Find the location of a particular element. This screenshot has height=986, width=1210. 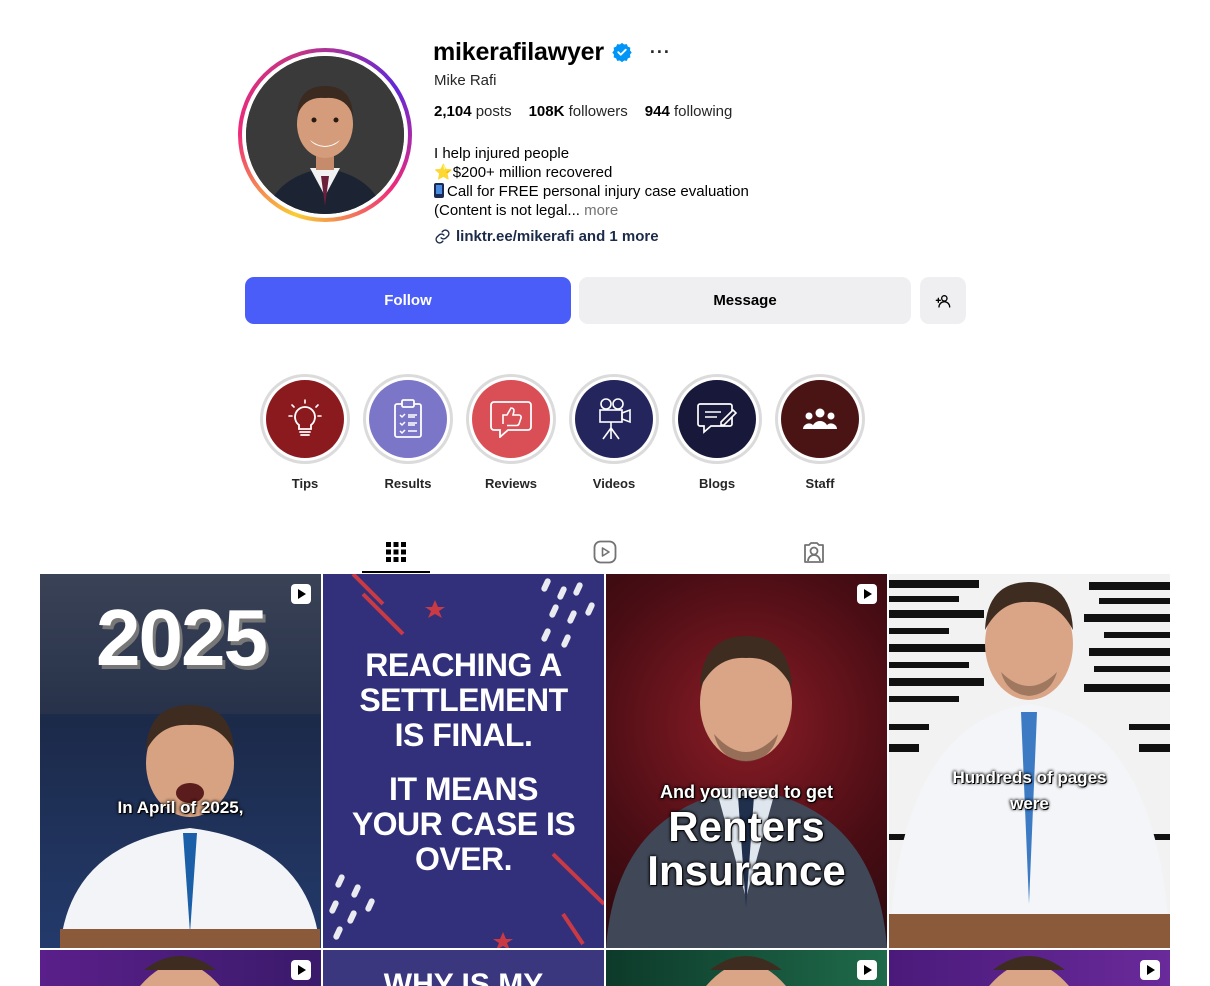

reels-icon is located at coordinates (605, 552).